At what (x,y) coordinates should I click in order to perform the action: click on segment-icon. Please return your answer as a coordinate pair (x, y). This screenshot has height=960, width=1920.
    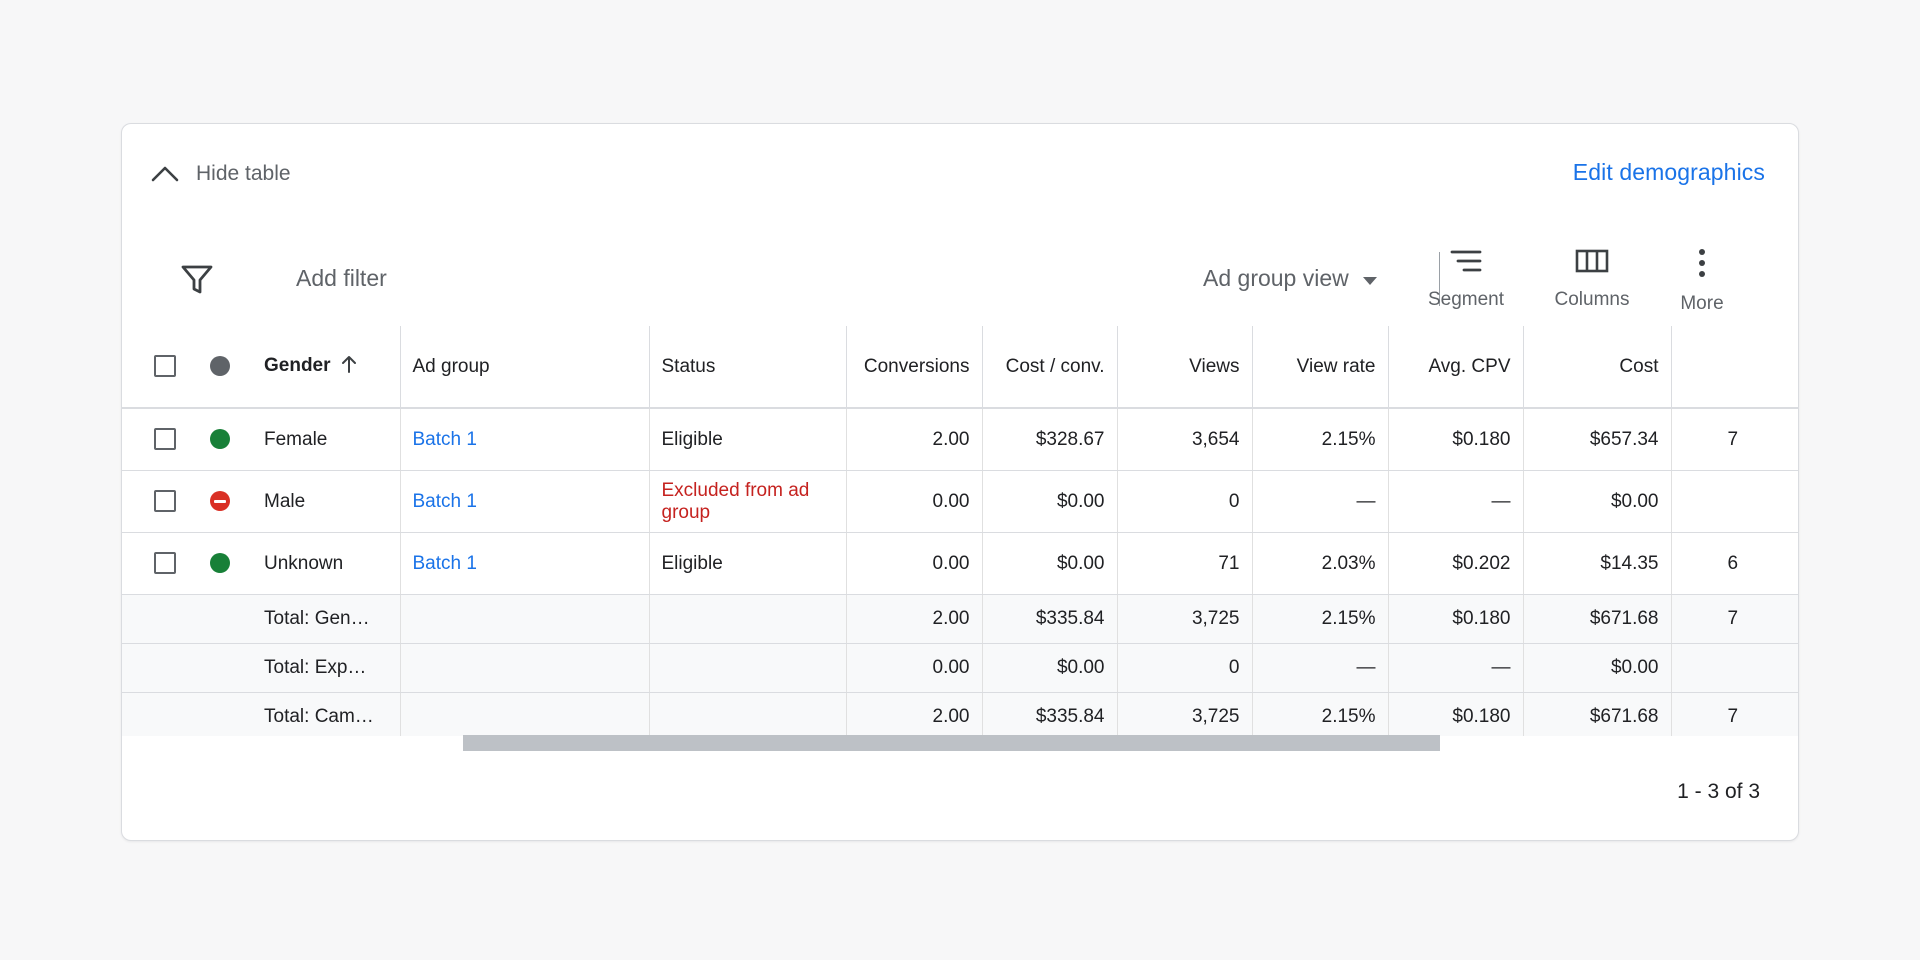
    Looking at the image, I should click on (1466, 263).